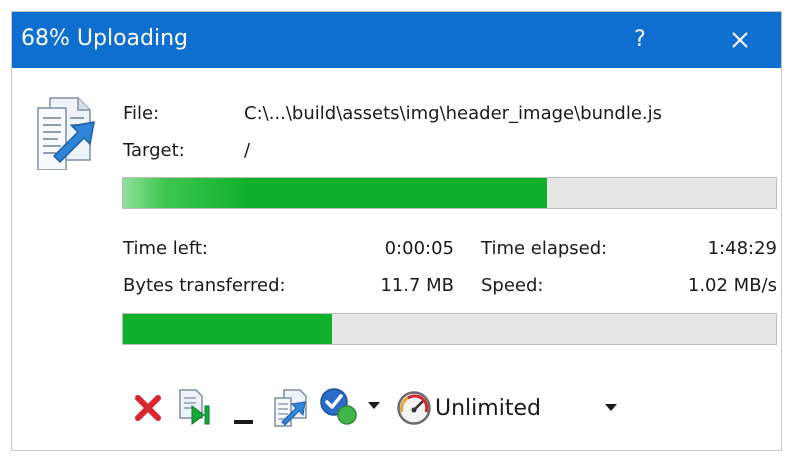  What do you see at coordinates (338, 406) in the screenshot?
I see `check-action-icon` at bounding box center [338, 406].